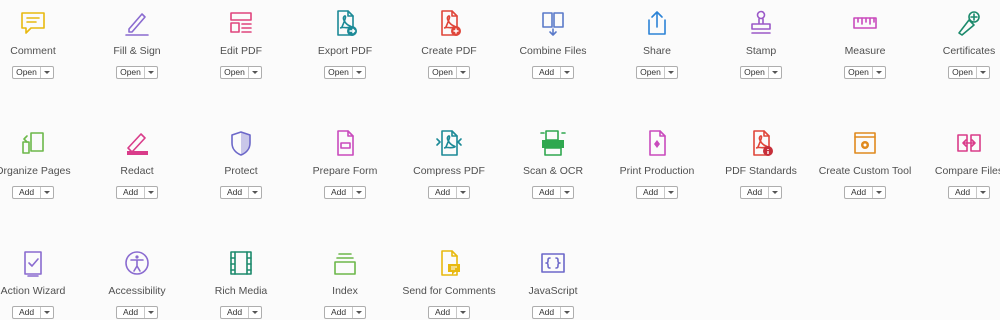 Image resolution: width=1000 pixels, height=320 pixels. Describe the element at coordinates (865, 23) in the screenshot. I see `measure-icon` at that location.